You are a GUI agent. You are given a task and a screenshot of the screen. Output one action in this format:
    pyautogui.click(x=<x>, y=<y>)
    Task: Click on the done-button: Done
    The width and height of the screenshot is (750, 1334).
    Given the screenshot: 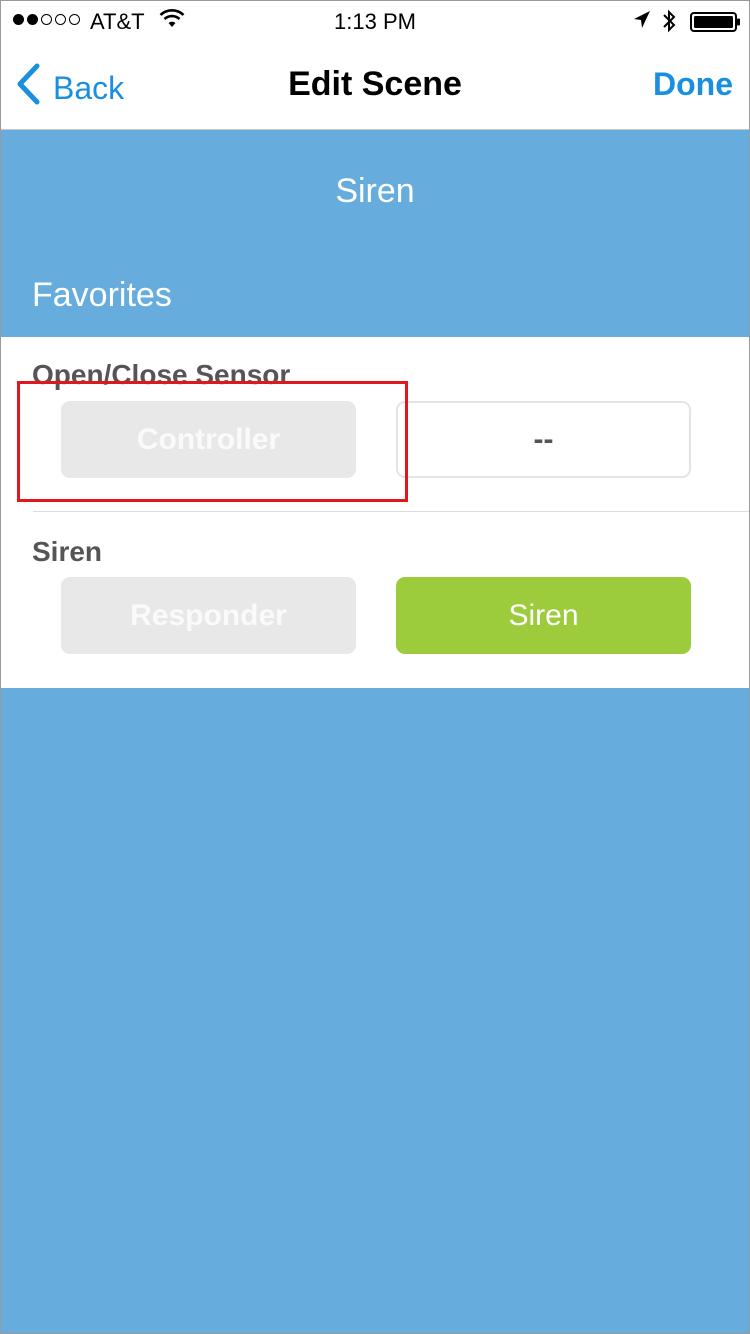 What is the action you would take?
    pyautogui.click(x=693, y=84)
    